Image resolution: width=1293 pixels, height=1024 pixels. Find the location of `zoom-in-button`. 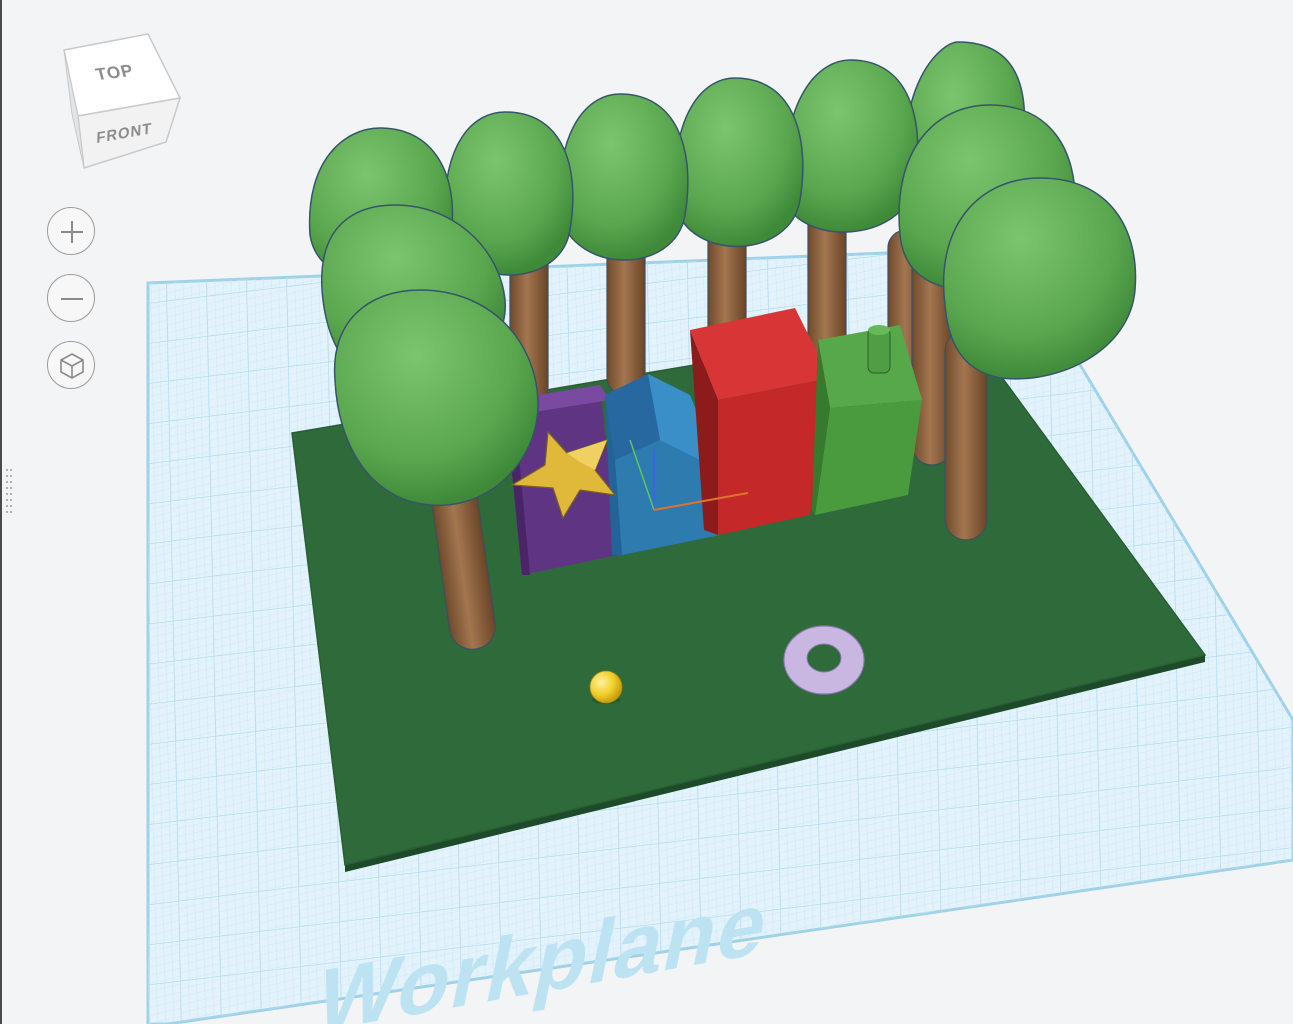

zoom-in-button is located at coordinates (71, 231).